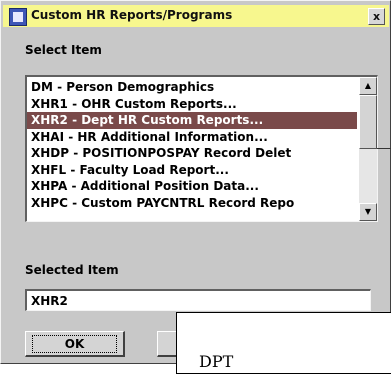 This screenshot has height=374, width=391. I want to click on selected-item-label: Selected Item, so click(72, 270).